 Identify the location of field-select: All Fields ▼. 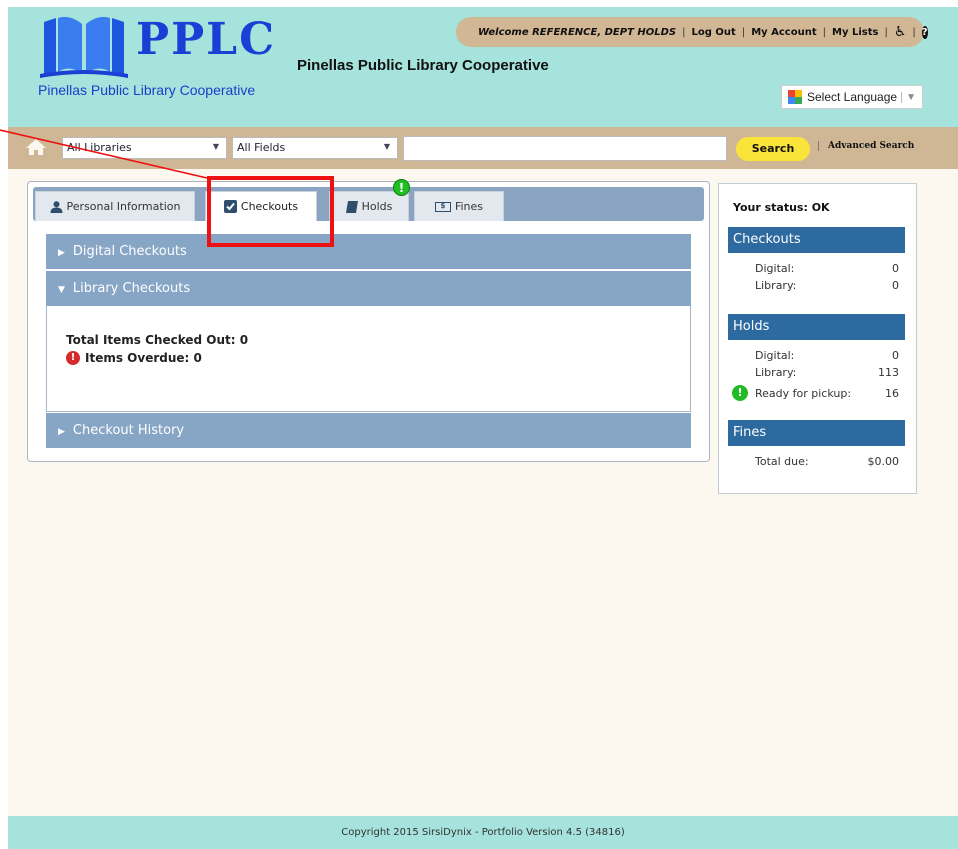
(315, 148).